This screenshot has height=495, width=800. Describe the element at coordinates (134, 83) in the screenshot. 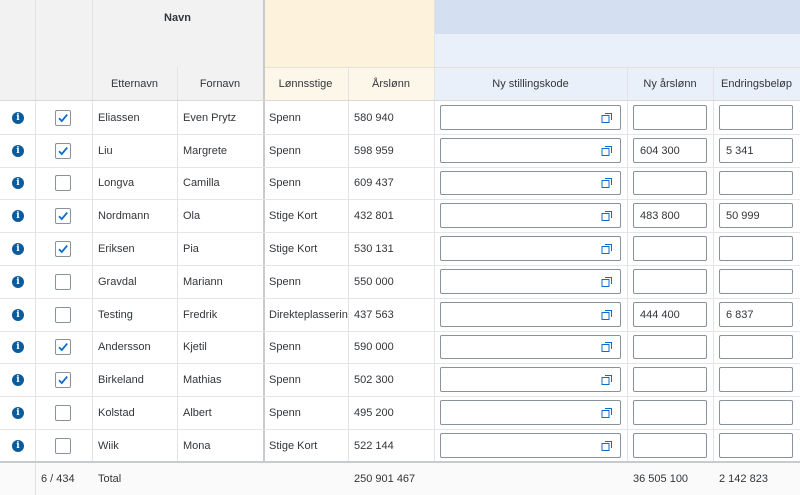

I see `column-header-etternavn: Etternavn` at that location.